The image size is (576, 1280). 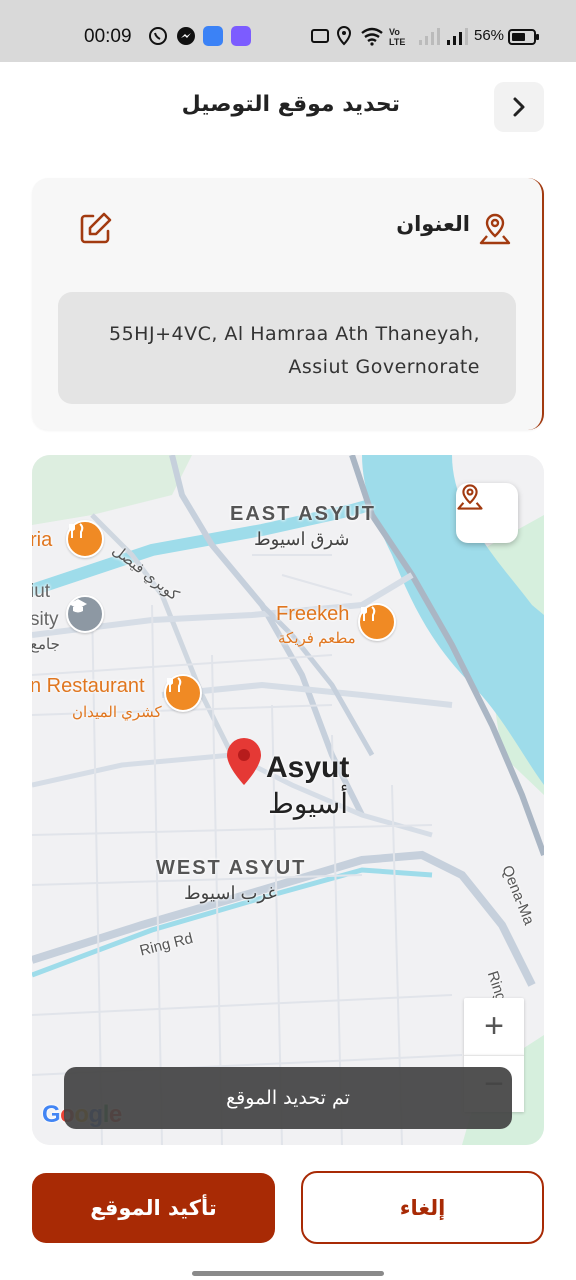 What do you see at coordinates (41, 591) in the screenshot?
I see `map-label-uni-1: iut` at bounding box center [41, 591].